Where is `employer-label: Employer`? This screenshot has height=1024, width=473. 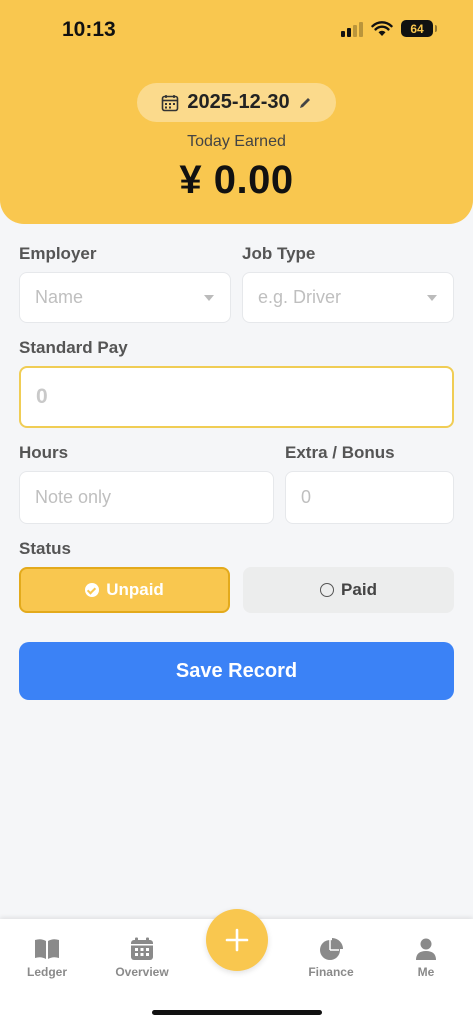 employer-label: Employer is located at coordinates (58, 253).